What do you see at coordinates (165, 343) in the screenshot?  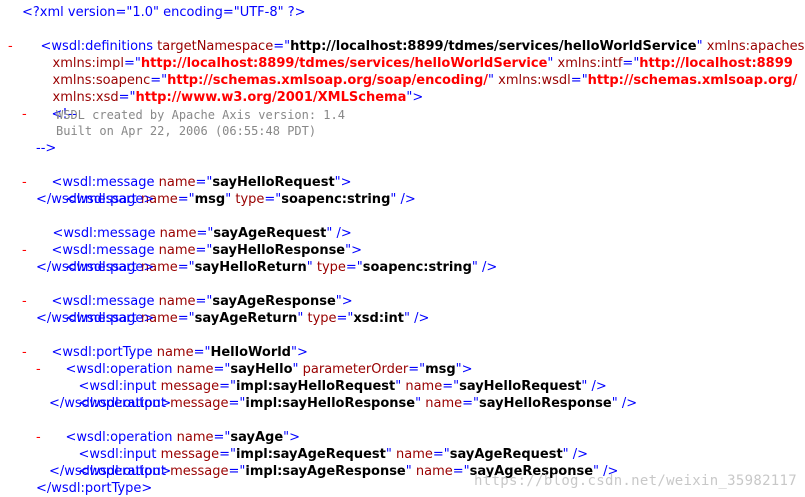 I see `portType-open: - <wsdl:portType name="HelloWorld">` at bounding box center [165, 343].